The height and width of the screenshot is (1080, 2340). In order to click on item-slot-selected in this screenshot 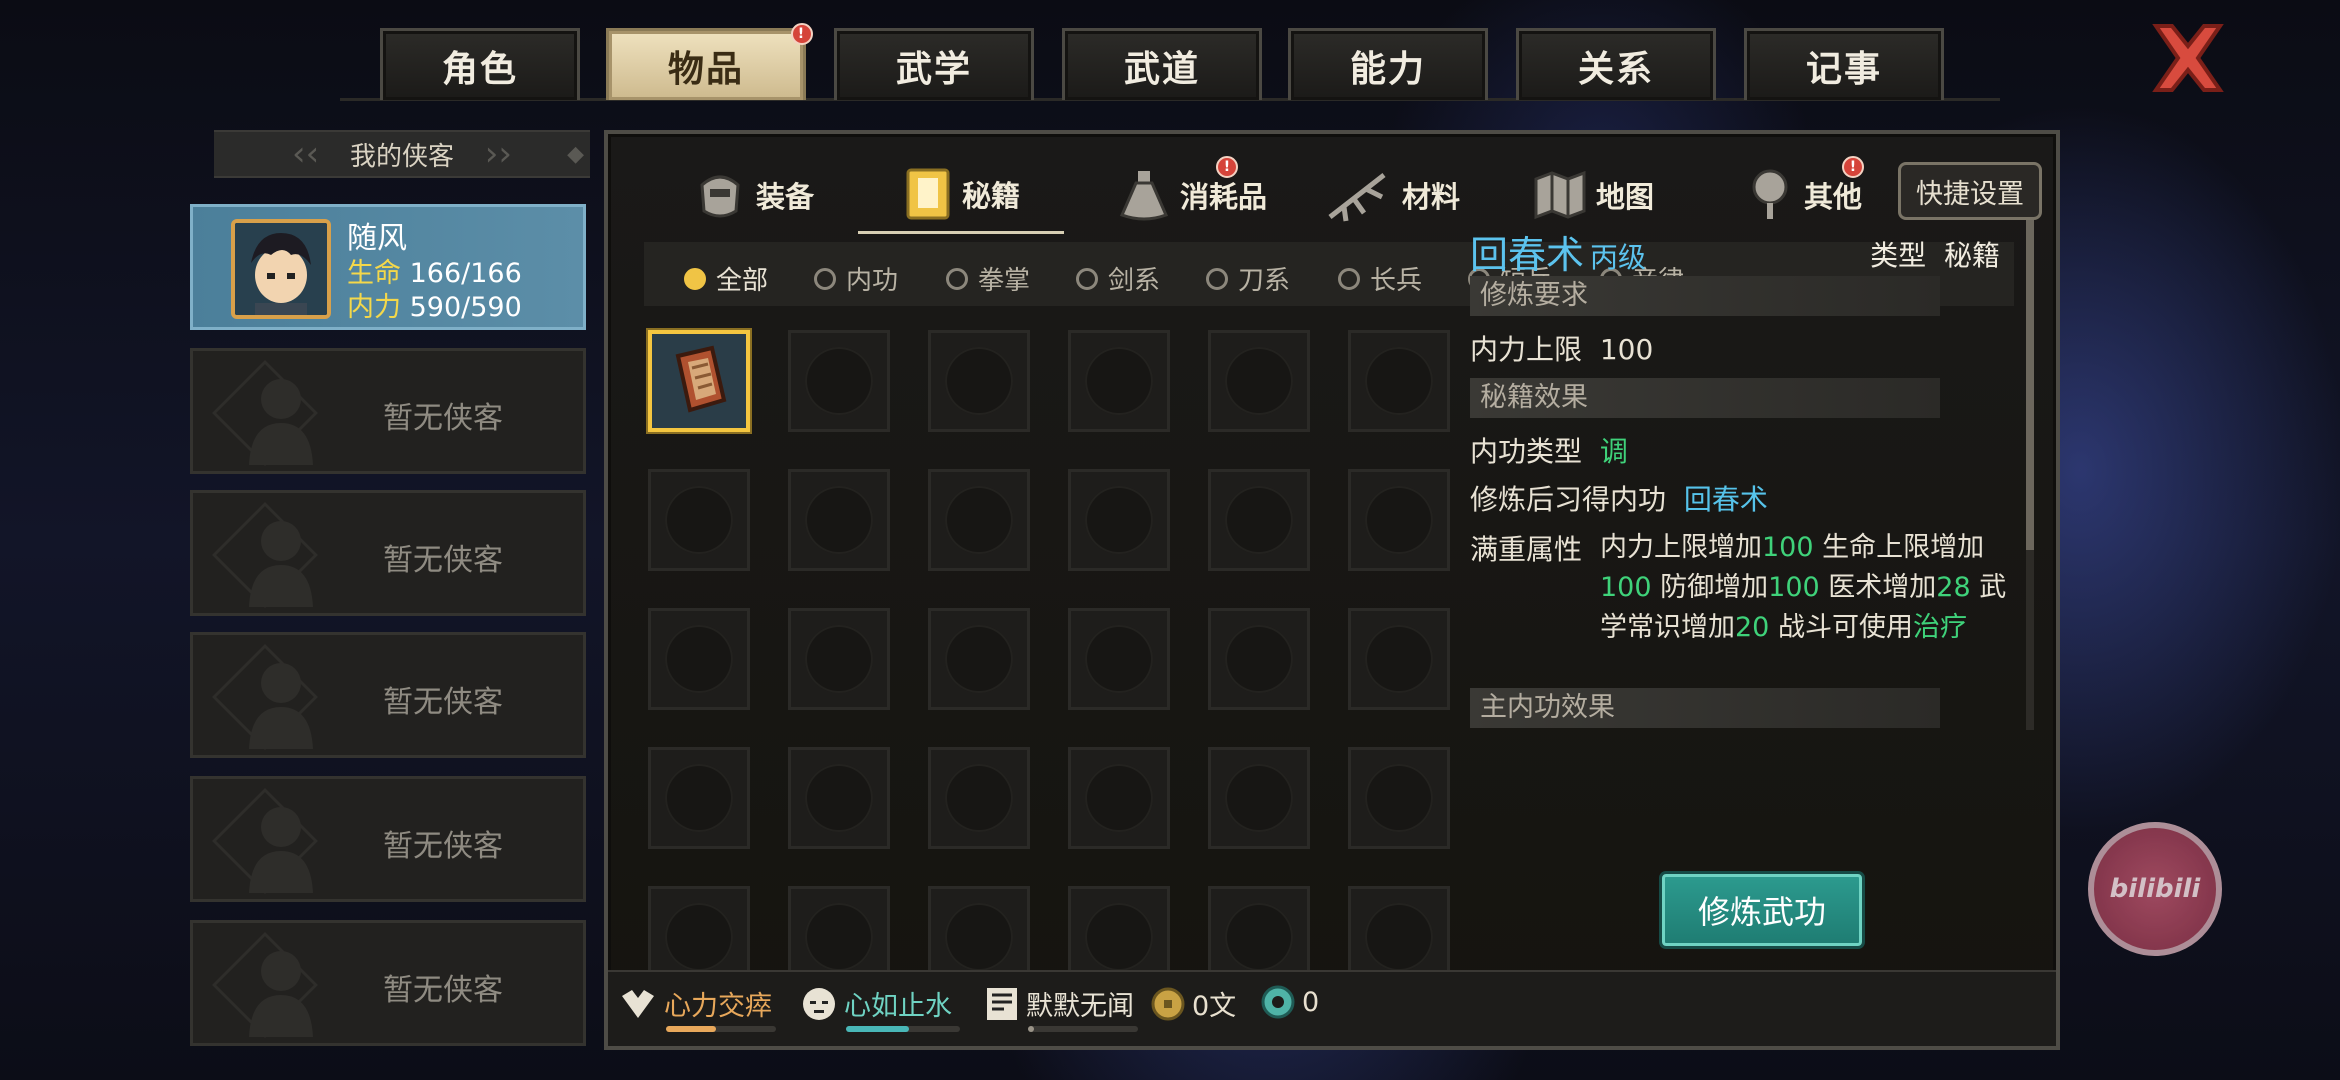, I will do `click(699, 381)`.